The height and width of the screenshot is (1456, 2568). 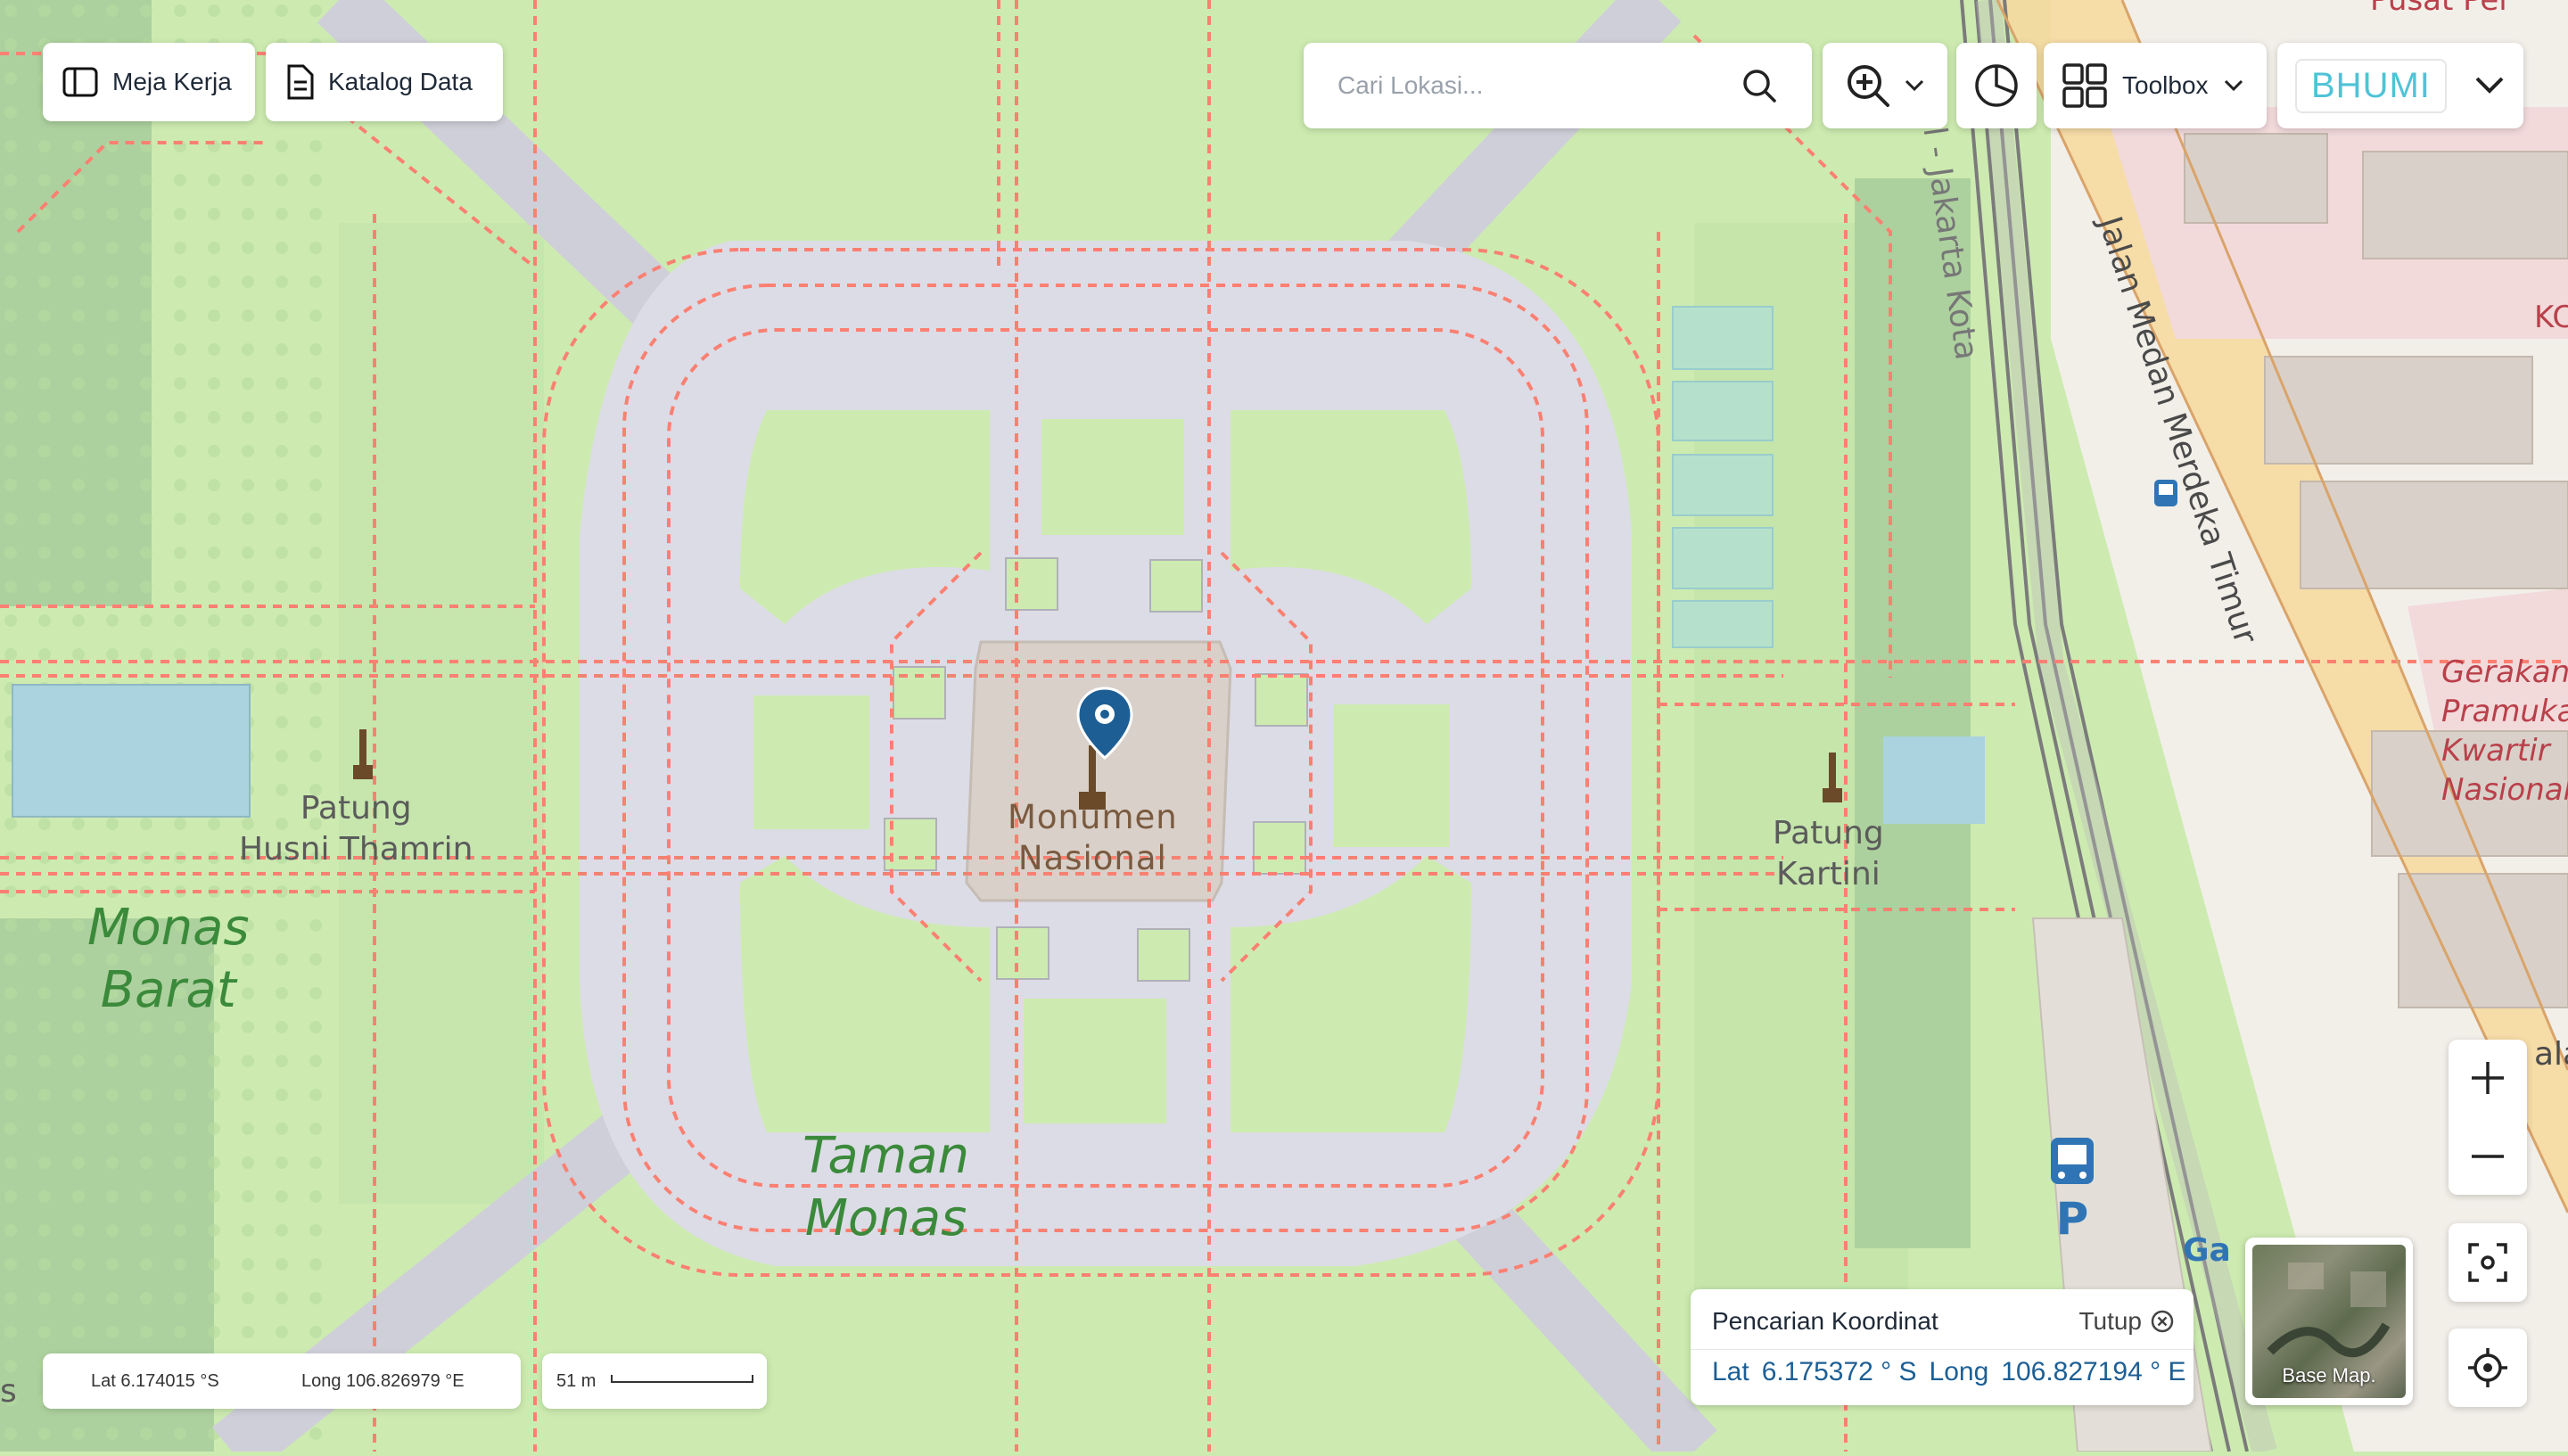 I want to click on bhumi-logo: BHUMI, so click(x=2371, y=85).